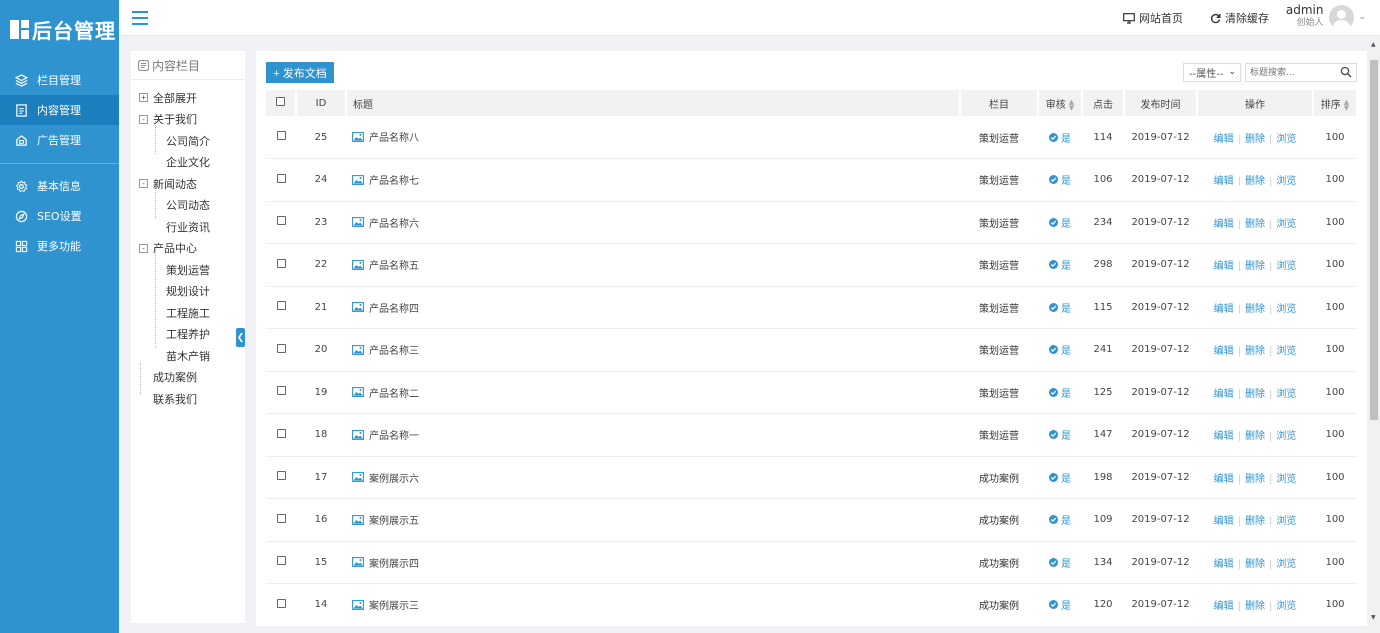  I want to click on title-link: 案例展示五, so click(394, 519).